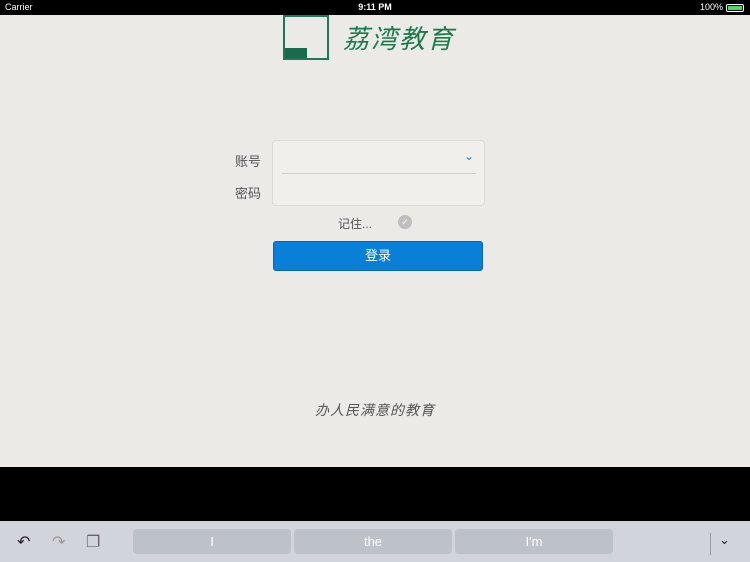 This screenshot has width=750, height=562. I want to click on suggestion: the, so click(373, 541).